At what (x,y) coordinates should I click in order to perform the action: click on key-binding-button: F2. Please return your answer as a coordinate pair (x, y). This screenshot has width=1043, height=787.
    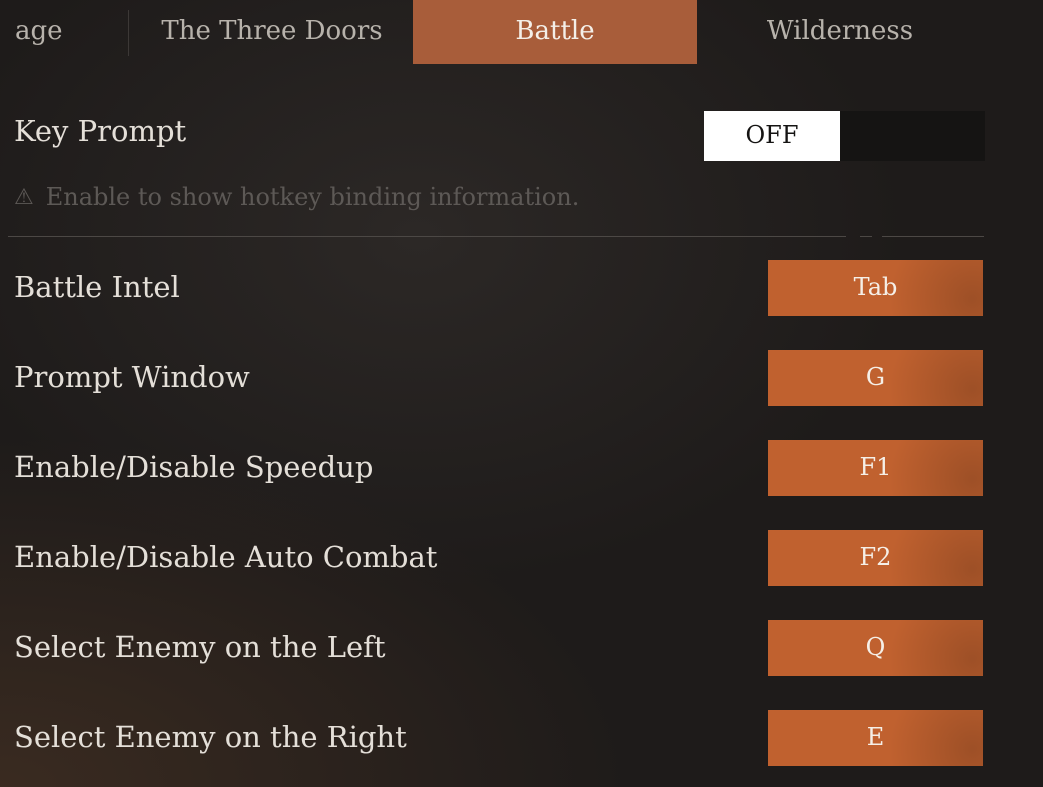
    Looking at the image, I should click on (875, 558).